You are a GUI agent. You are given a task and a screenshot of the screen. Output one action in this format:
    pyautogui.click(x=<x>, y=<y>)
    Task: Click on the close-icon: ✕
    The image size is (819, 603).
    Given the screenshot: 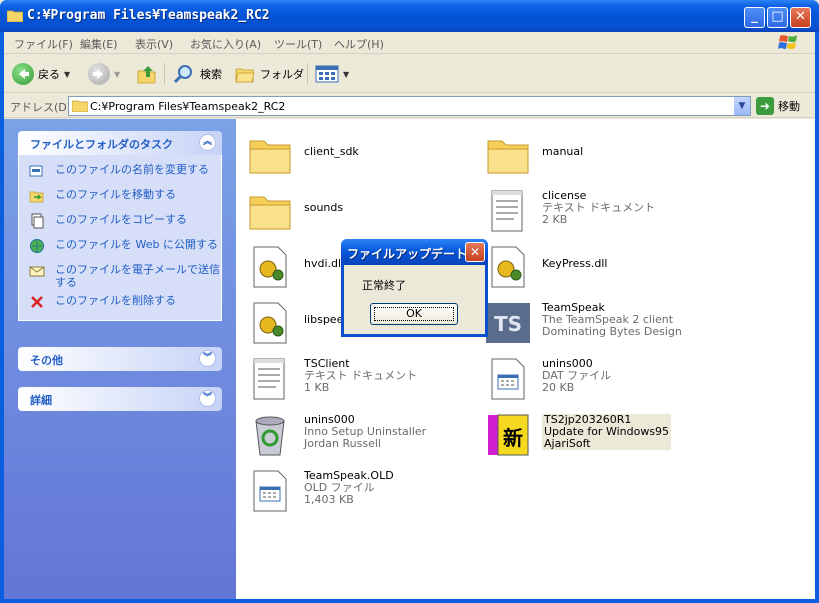 What is the action you would take?
    pyautogui.click(x=800, y=16)
    